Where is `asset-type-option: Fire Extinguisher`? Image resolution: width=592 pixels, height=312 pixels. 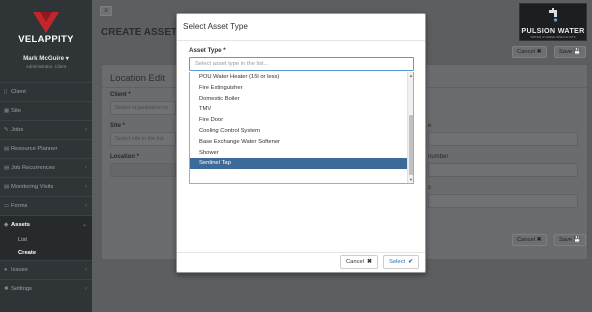 asset-type-option: Fire Extinguisher is located at coordinates (299, 88).